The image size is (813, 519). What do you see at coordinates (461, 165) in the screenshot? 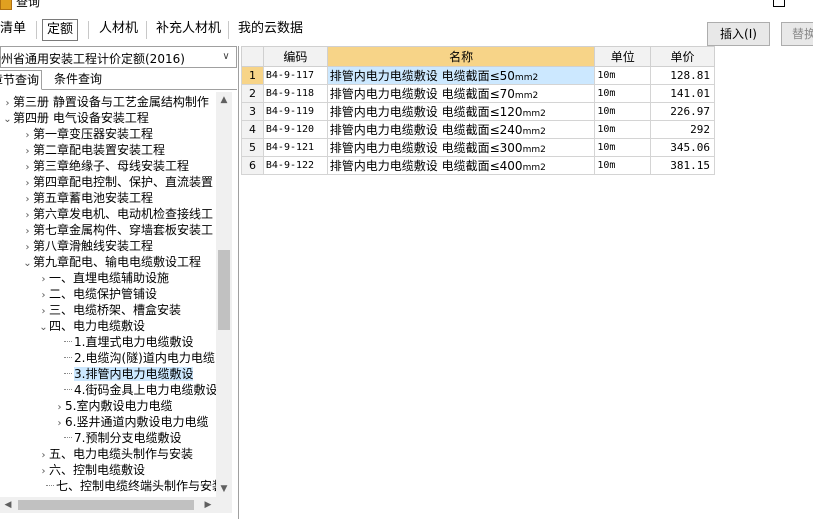
I see `cell-name: 排管内电力电缆敷设 电缆截面≤400mm2` at bounding box center [461, 165].